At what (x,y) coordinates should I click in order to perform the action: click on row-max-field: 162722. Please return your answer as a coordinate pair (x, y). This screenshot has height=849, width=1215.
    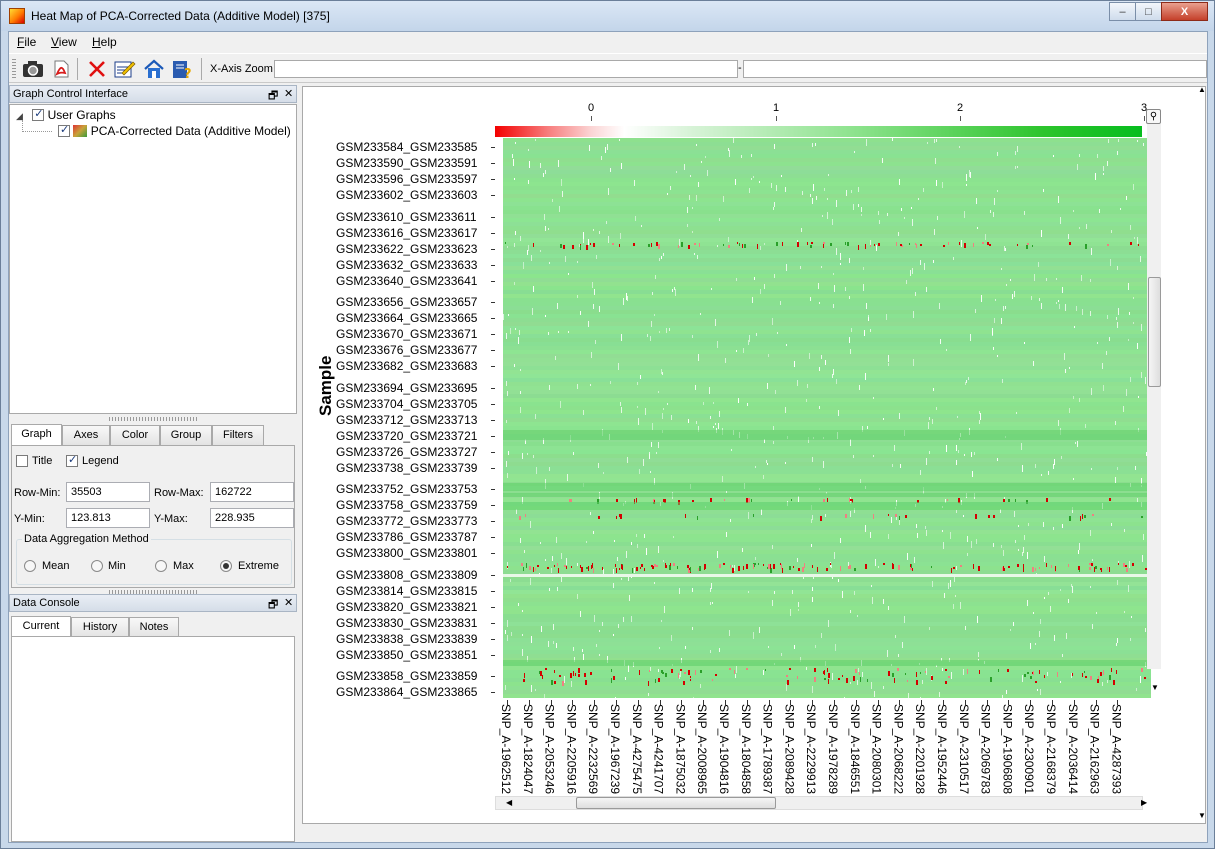
    Looking at the image, I should click on (252, 492).